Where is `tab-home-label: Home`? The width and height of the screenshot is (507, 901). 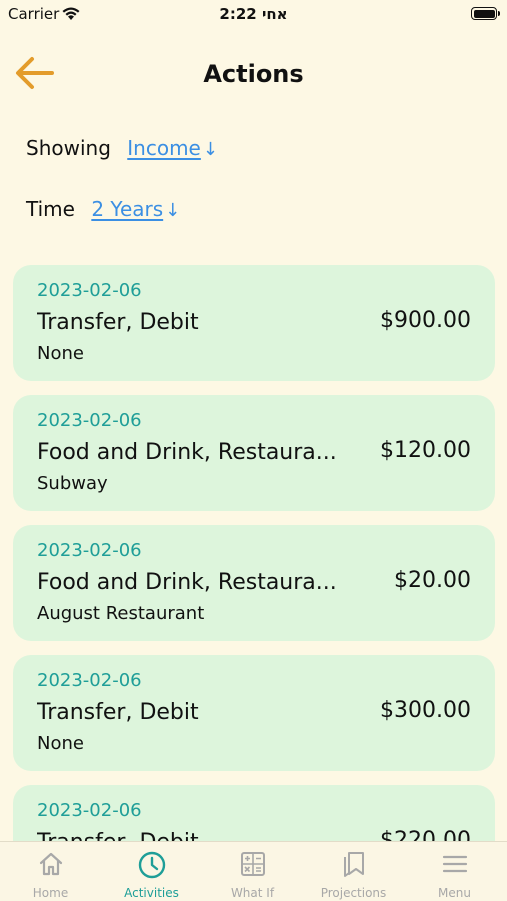 tab-home-label: Home is located at coordinates (50, 893).